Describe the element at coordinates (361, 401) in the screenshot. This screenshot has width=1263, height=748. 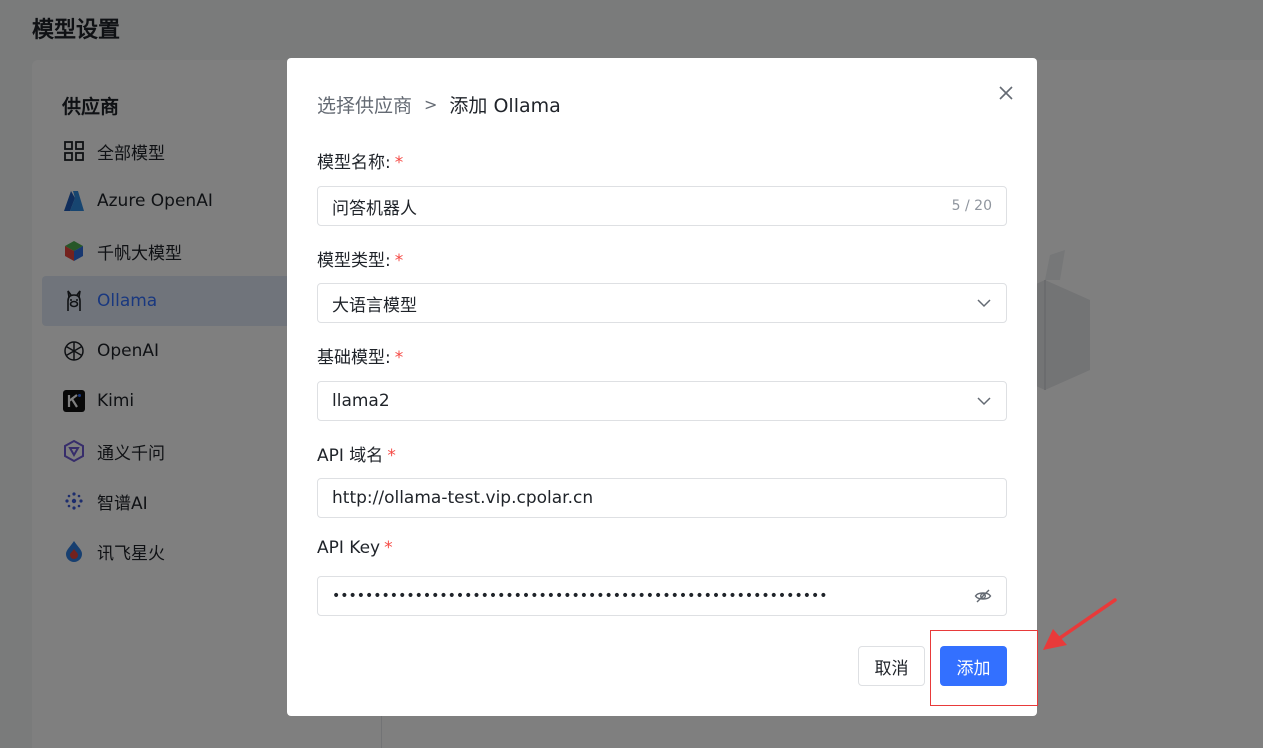
I see `base-model-value: llama2` at that location.